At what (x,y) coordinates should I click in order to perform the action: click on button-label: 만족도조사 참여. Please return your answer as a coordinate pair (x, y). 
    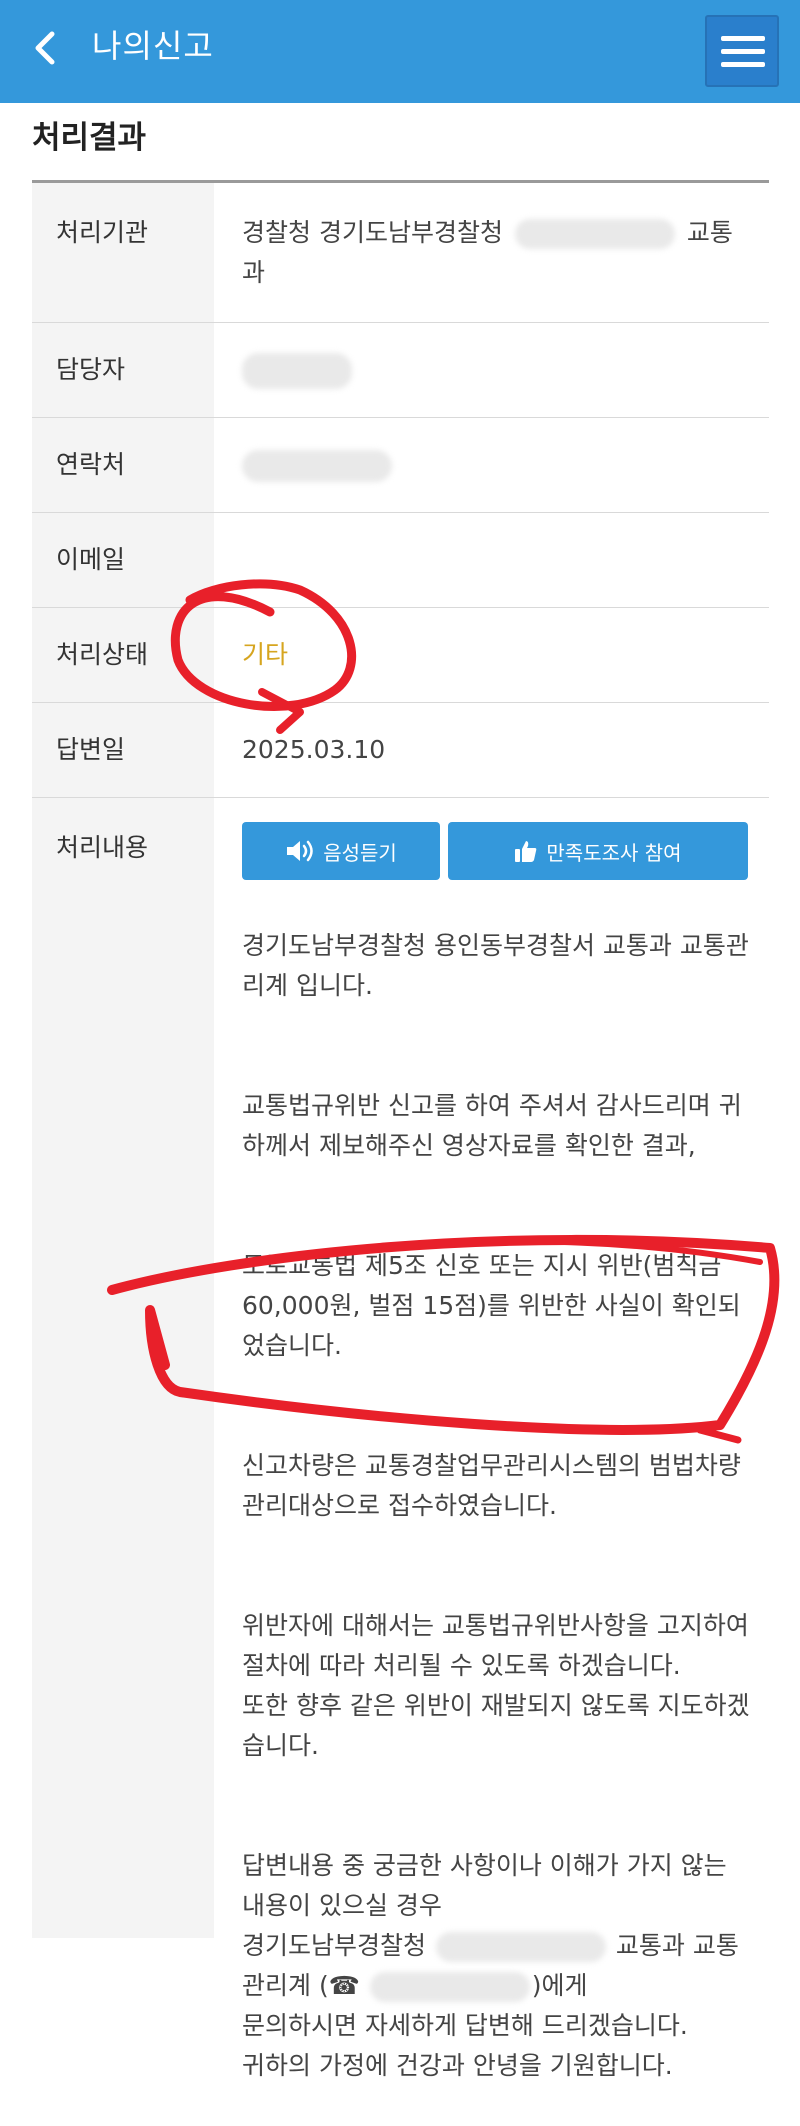
    Looking at the image, I should click on (614, 852).